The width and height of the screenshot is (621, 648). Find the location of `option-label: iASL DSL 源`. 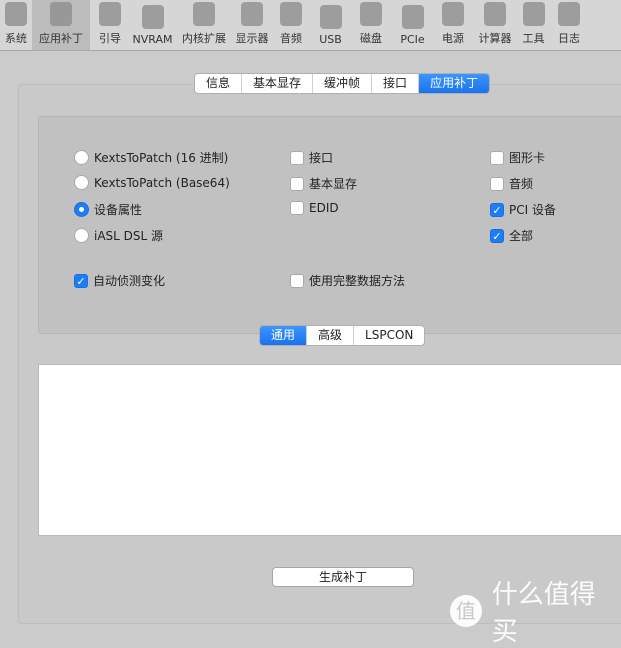

option-label: iASL DSL 源 is located at coordinates (129, 236).